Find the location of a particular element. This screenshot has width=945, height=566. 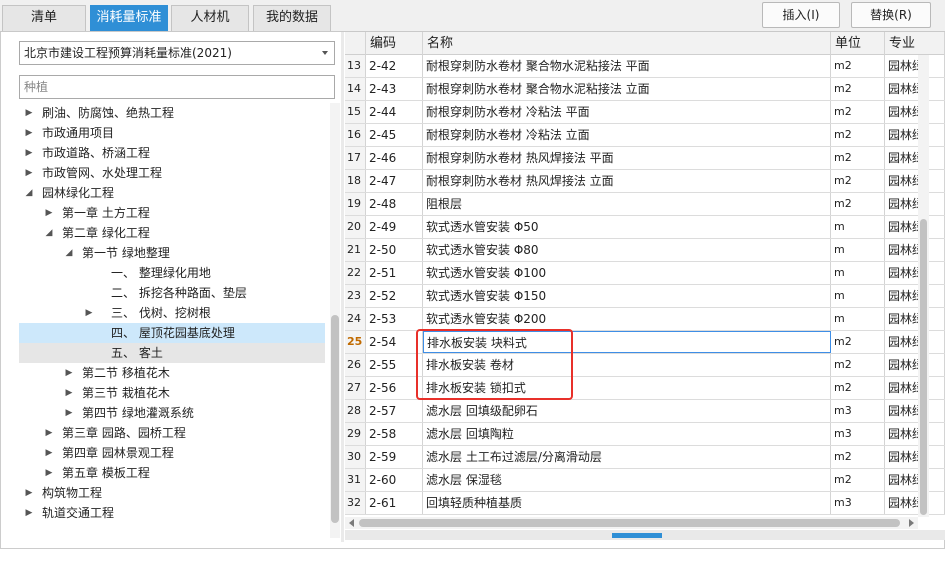

tree-node: ▶ 第五章 模板工程 is located at coordinates (172, 473).